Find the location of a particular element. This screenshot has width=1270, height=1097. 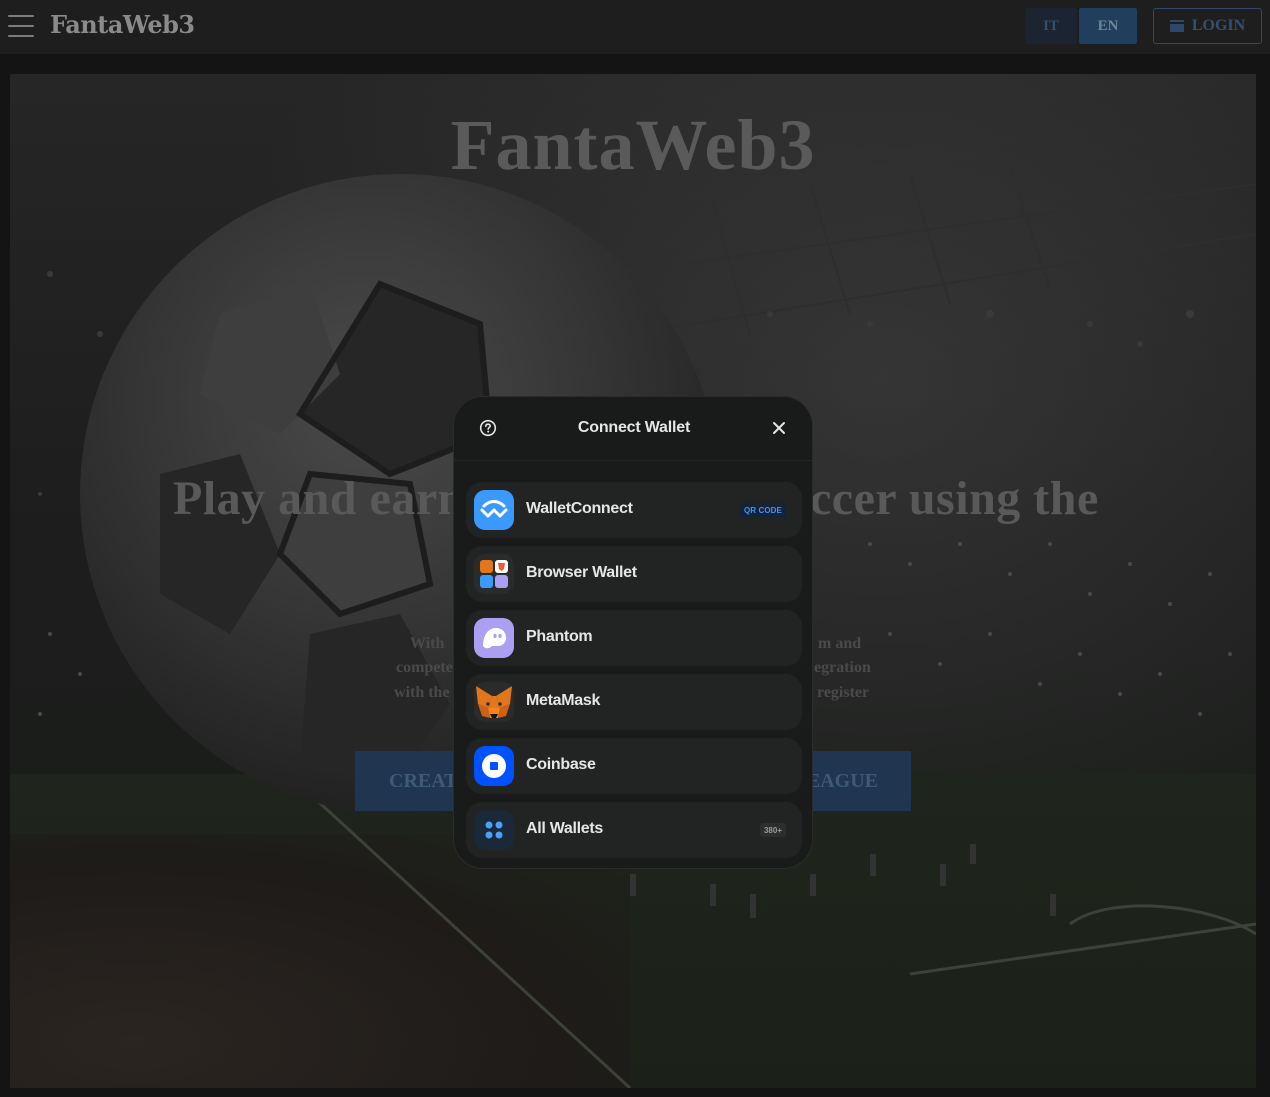

headline-right: ccer using the is located at coordinates (954, 498).